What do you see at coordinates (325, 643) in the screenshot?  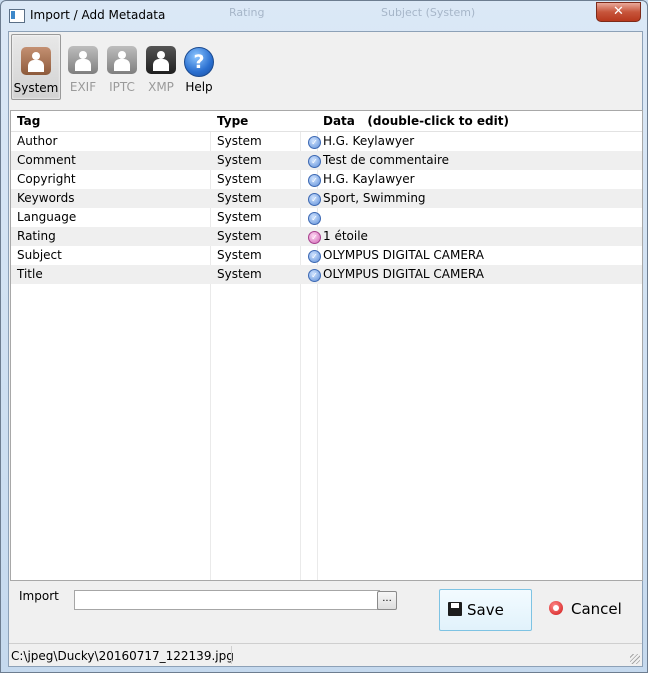 I see `status-bar-separator` at bounding box center [325, 643].